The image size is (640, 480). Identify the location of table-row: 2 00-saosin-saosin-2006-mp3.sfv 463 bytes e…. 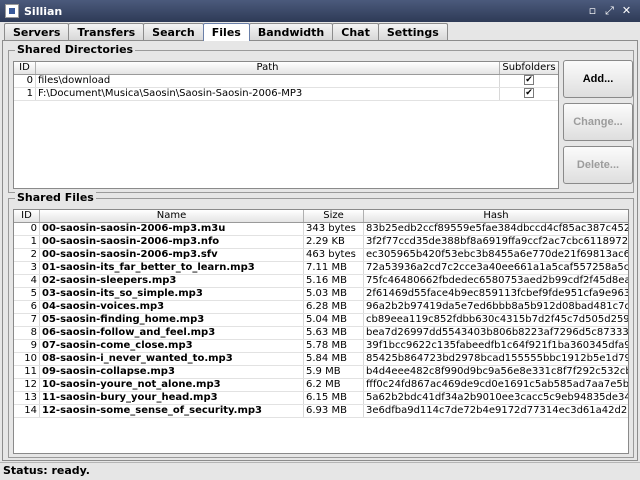
(321, 255).